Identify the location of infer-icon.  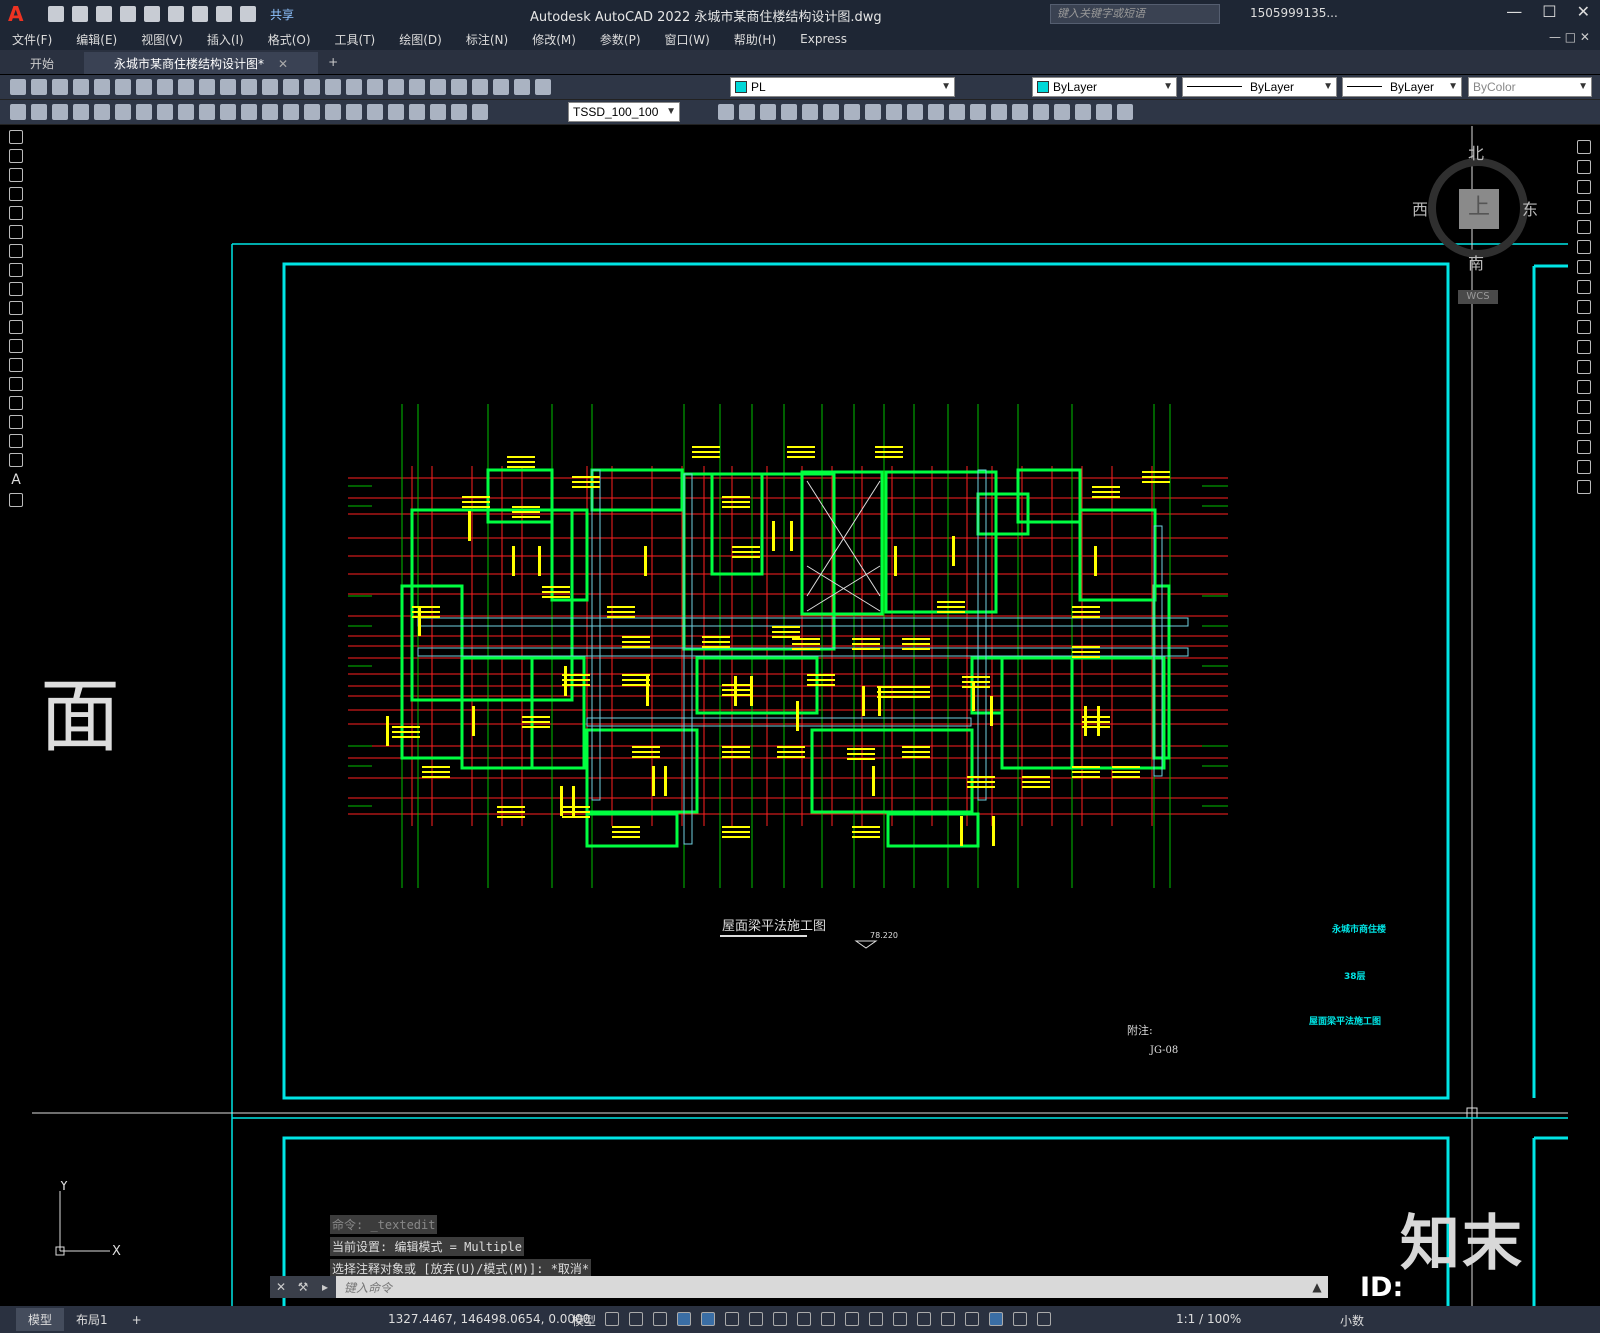
(660, 1319).